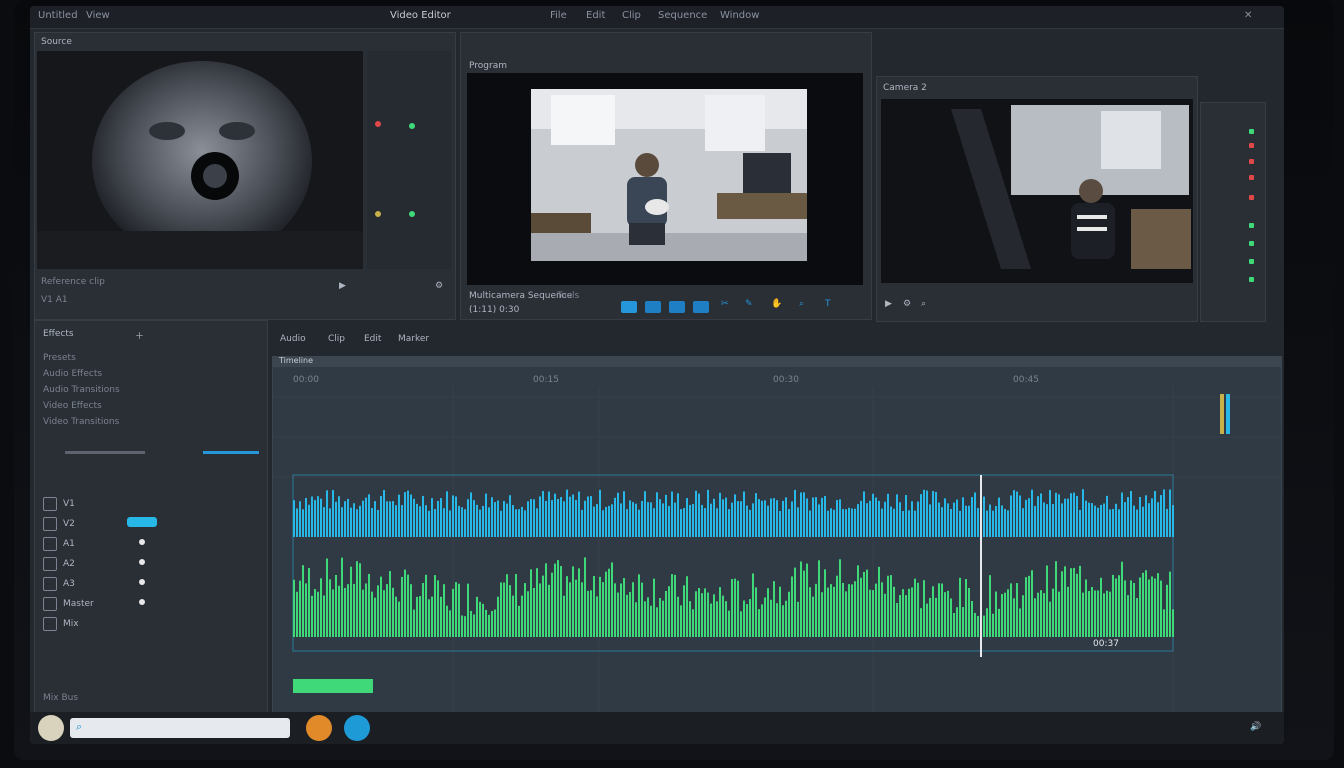 The image size is (1344, 768). I want to click on toolbar-clip: Clip, so click(336, 339).